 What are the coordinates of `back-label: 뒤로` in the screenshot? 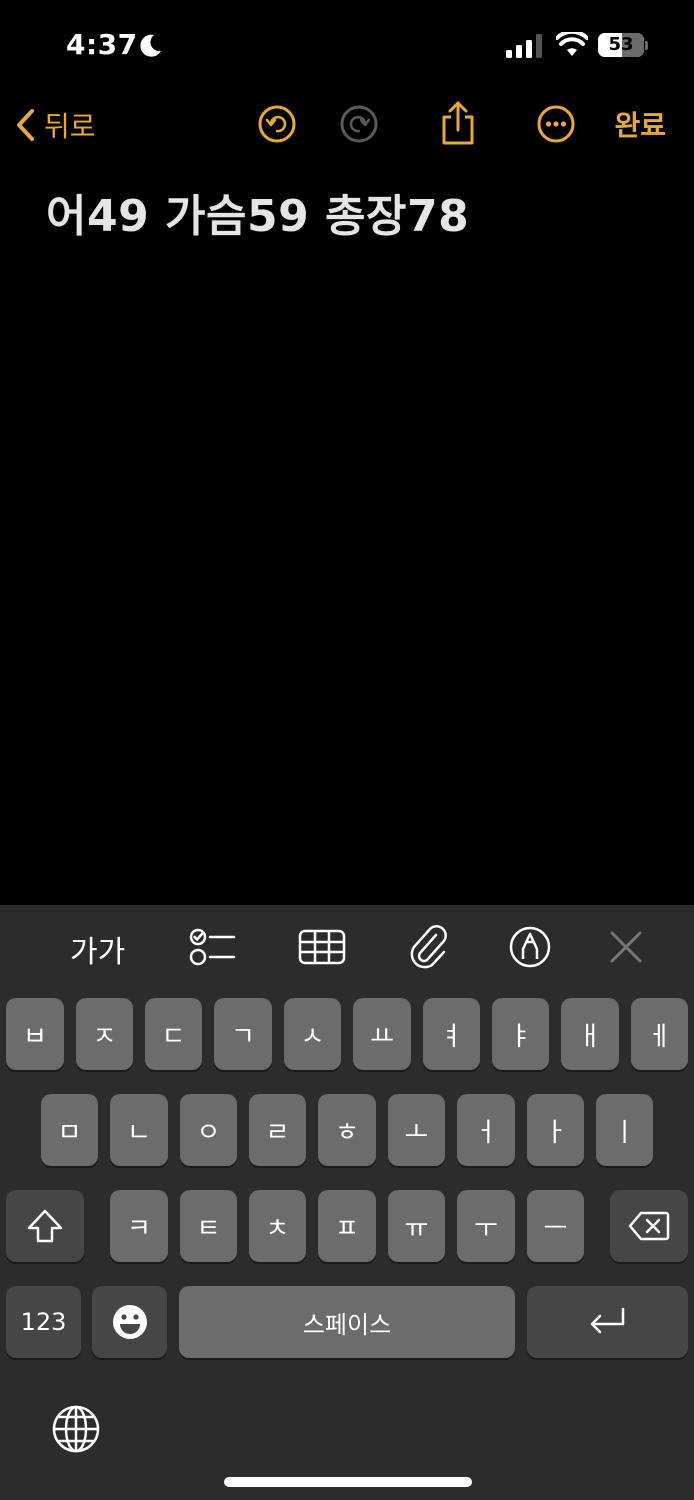 It's located at (70, 126).